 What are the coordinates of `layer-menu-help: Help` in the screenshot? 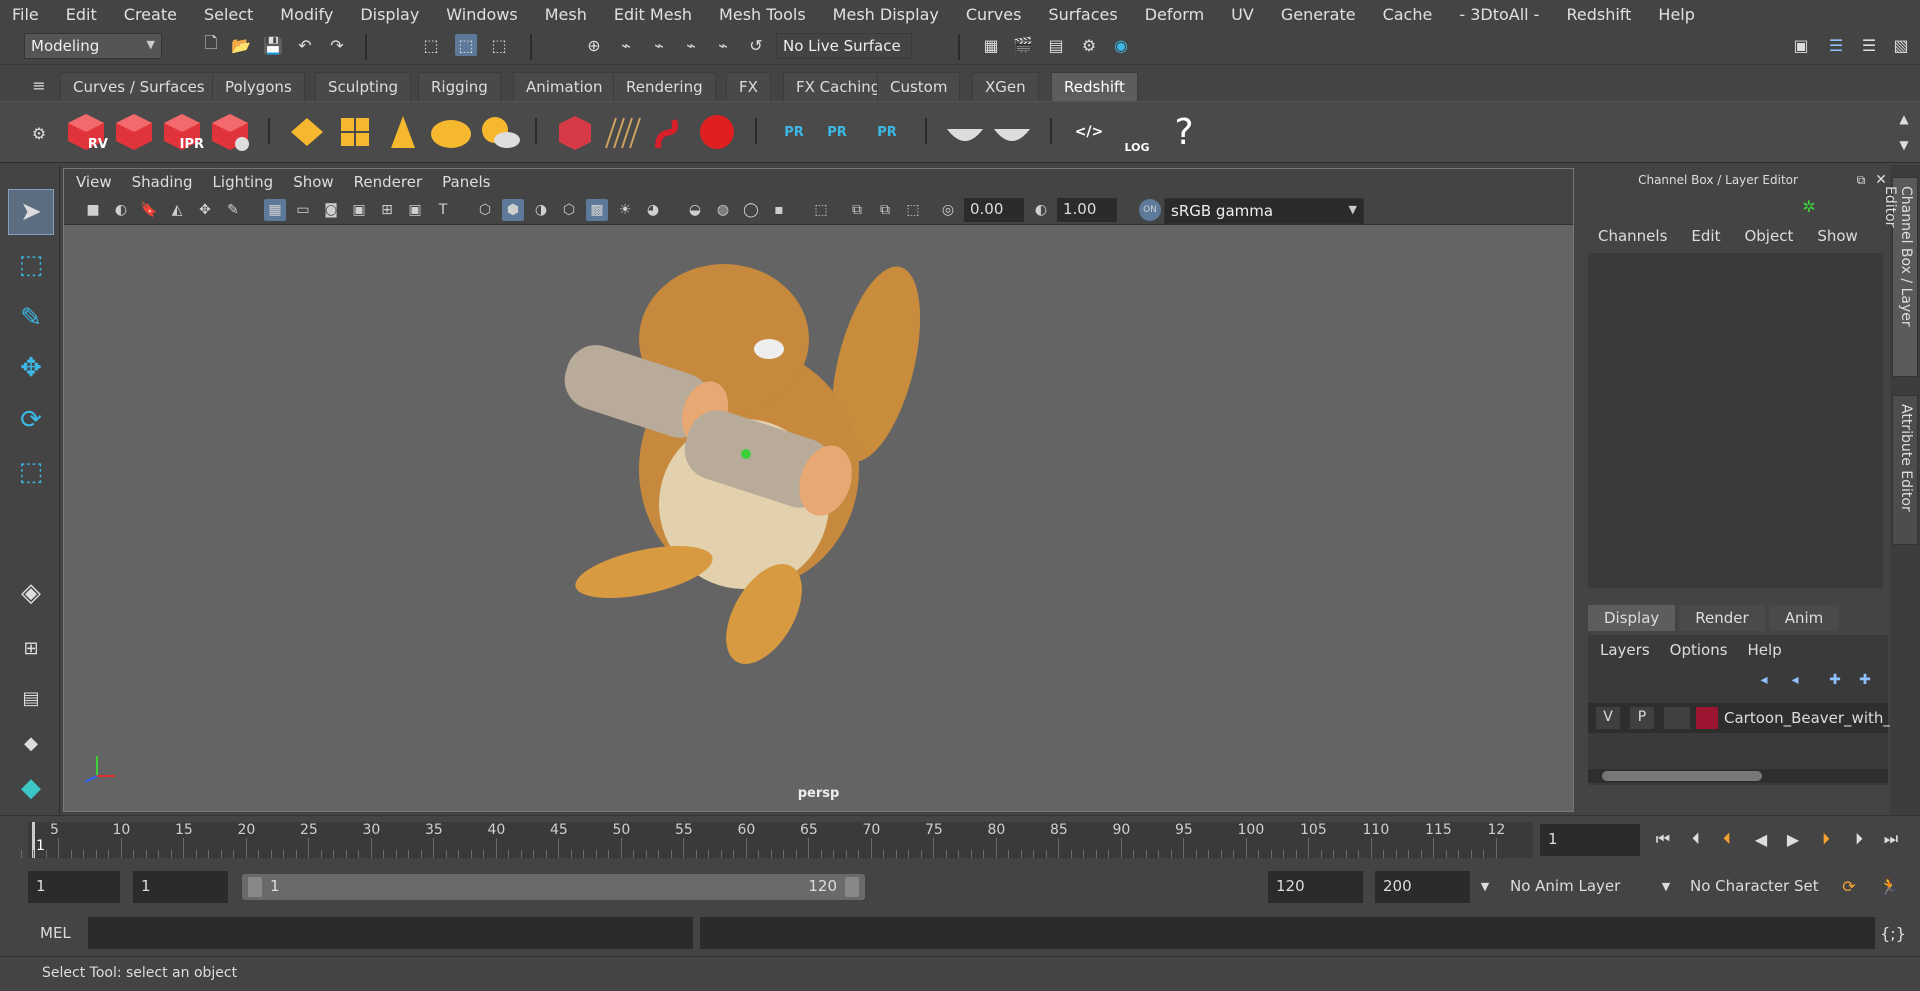 It's located at (1765, 650).